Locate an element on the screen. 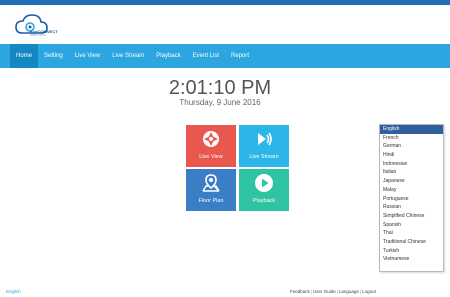  footer-links: Feedback|User Guide|Language|Logout is located at coordinates (333, 291).